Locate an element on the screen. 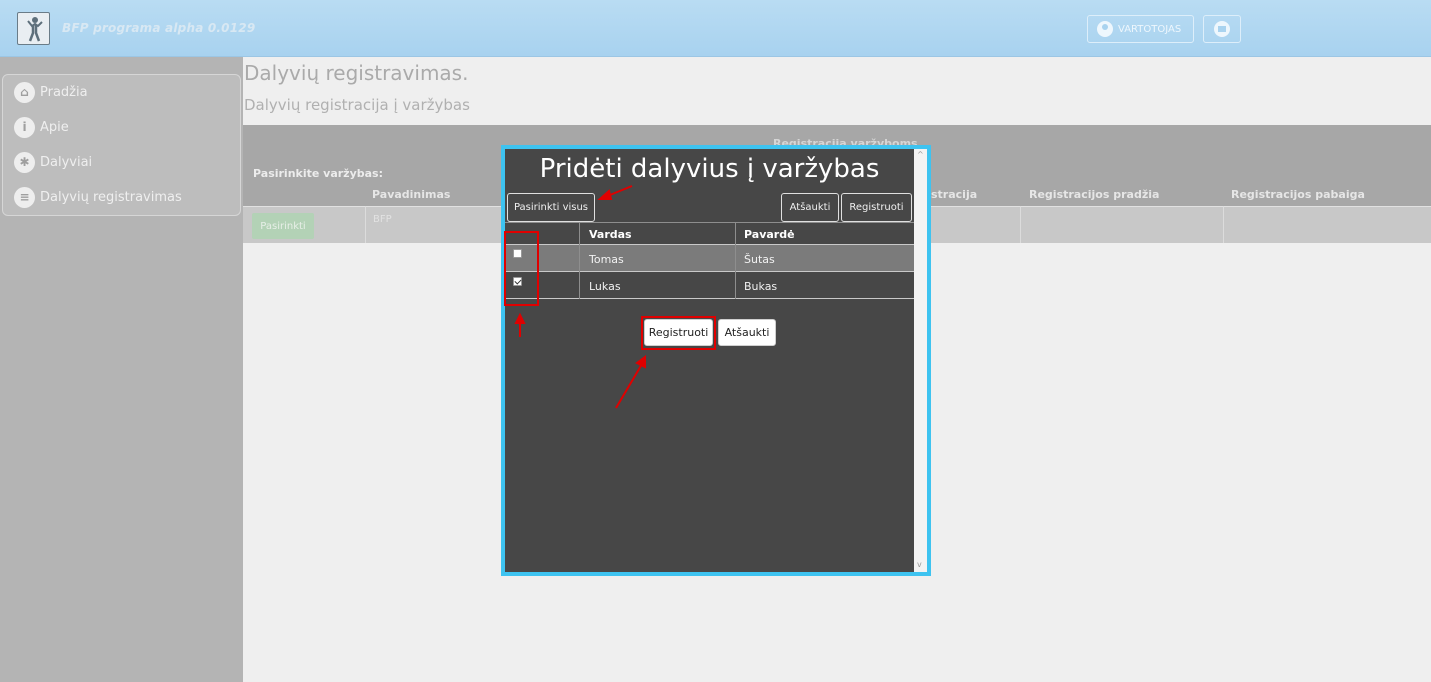  sidebar-item-label: Pradžia is located at coordinates (64, 92).